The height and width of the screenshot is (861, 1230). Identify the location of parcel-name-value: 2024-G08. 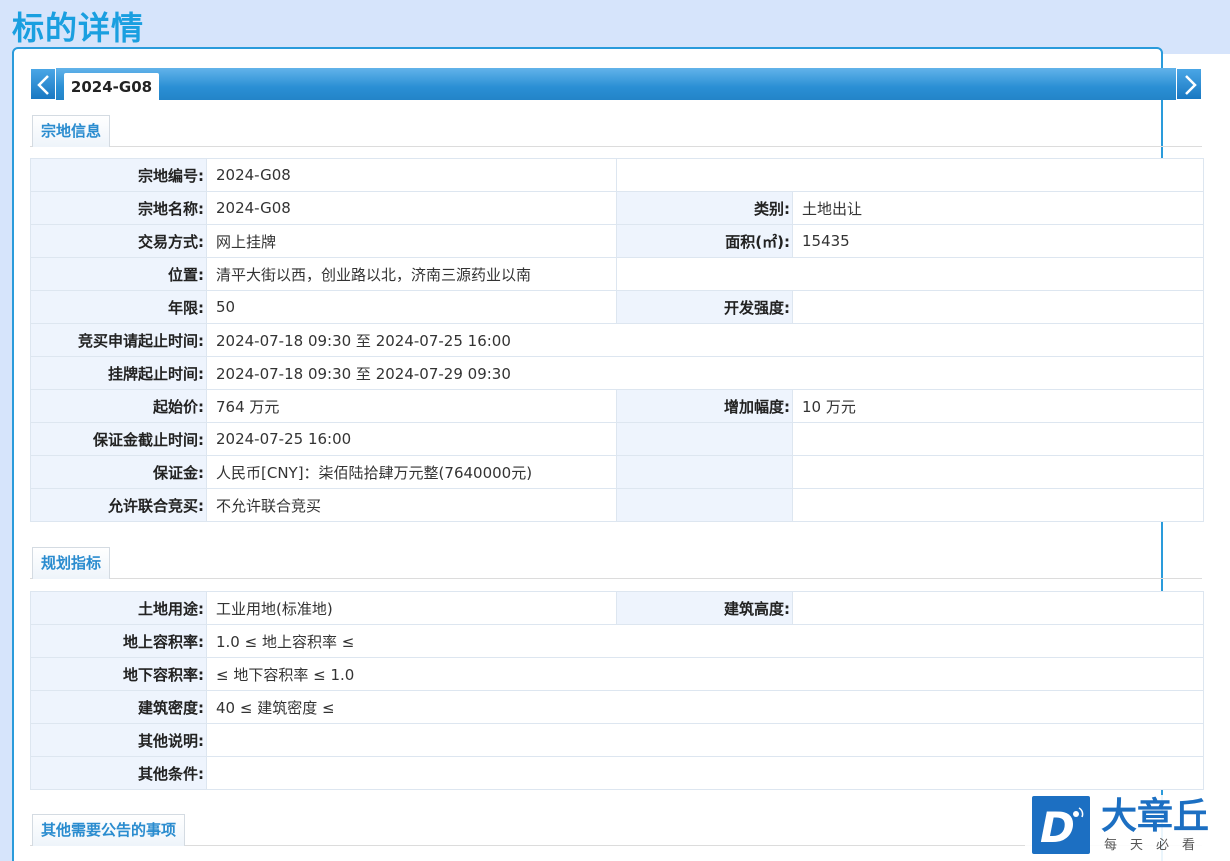
(411, 208).